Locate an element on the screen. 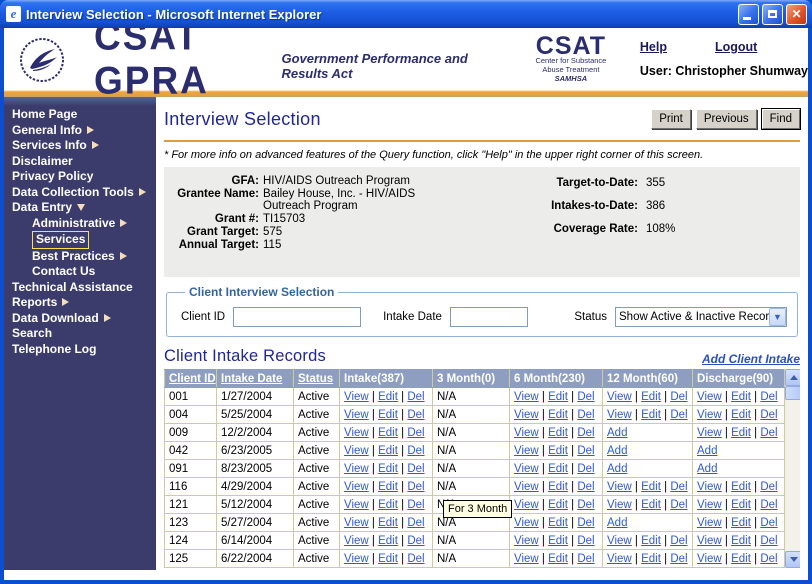 This screenshot has height=584, width=812. sidebar-item-services: Services is located at coordinates (80, 240).